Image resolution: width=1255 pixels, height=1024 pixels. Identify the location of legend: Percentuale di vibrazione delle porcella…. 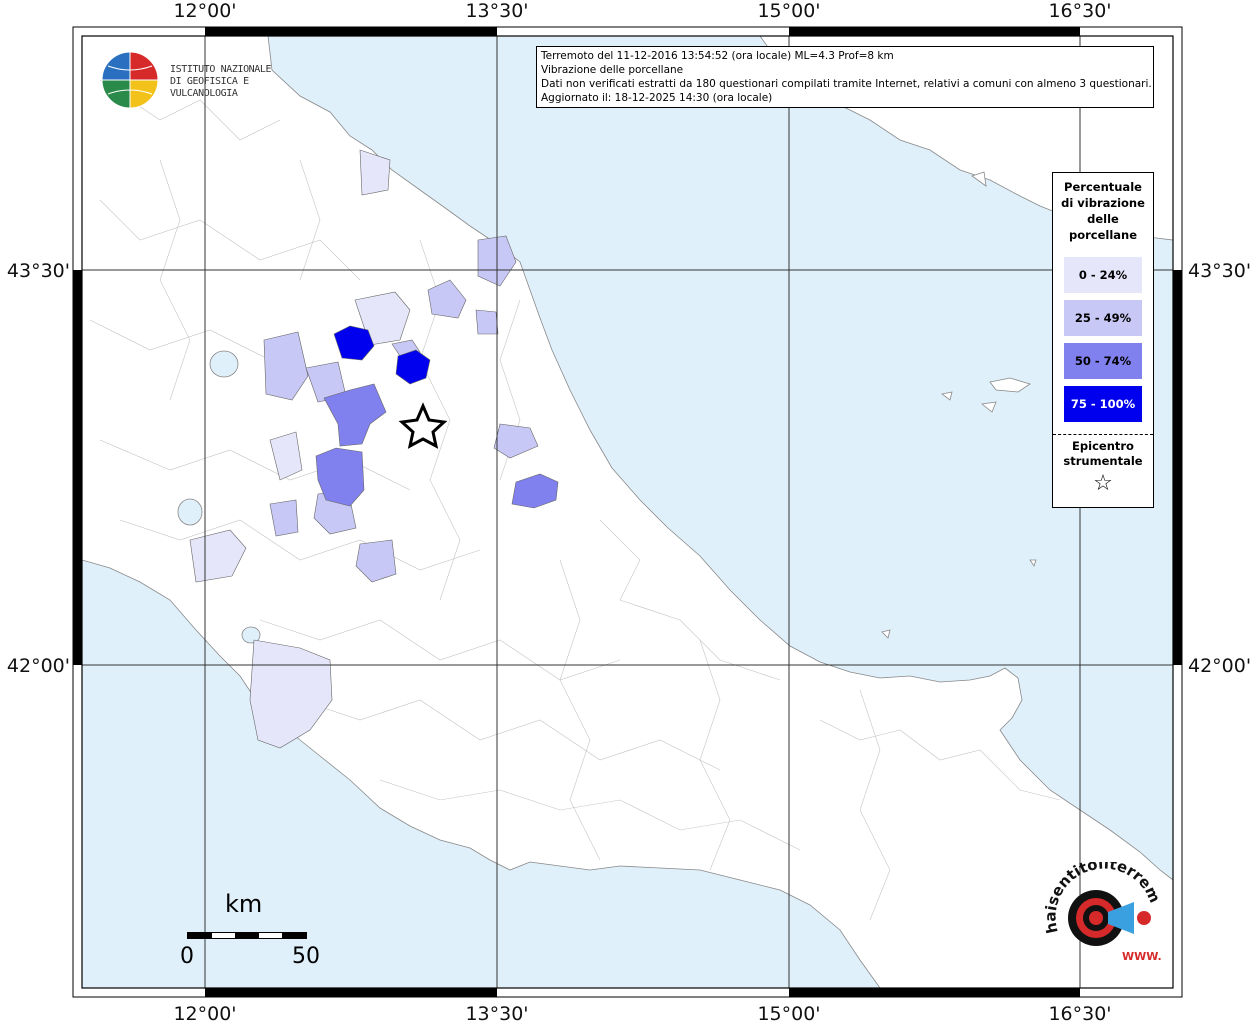
(1103, 340).